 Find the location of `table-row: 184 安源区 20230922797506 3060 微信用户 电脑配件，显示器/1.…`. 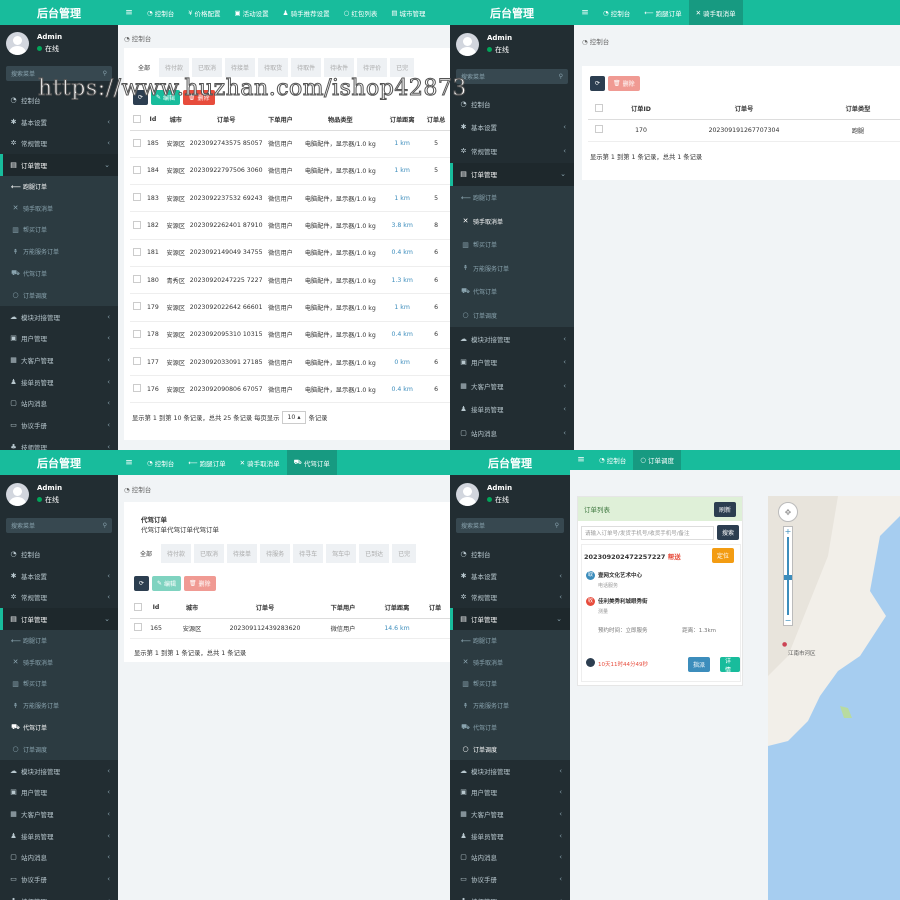

table-row: 184 安源区 20230922797506 3060 微信用户 电脑配件，显示器/1.… is located at coordinates (290, 171).